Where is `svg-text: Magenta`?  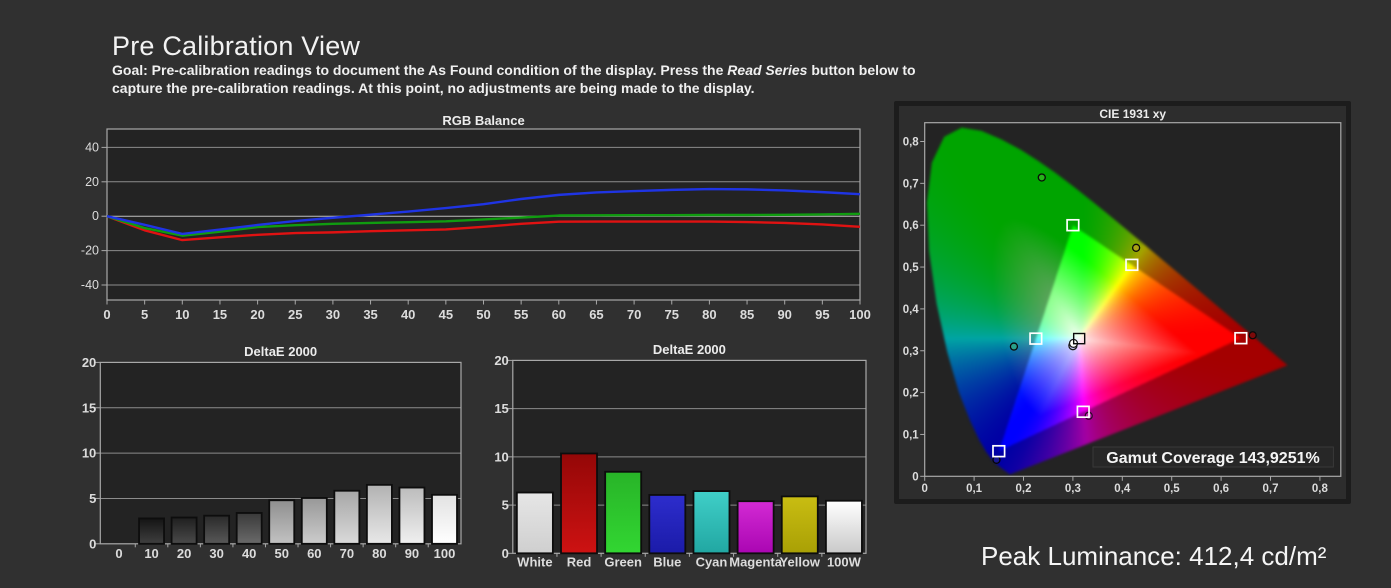 svg-text: Magenta is located at coordinates (756, 562).